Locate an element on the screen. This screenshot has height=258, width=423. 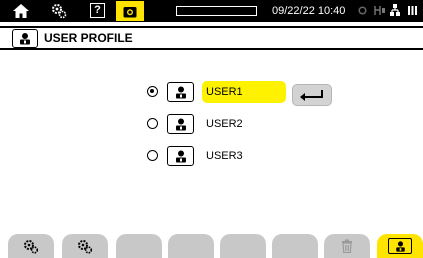
tab-user-profile is located at coordinates (400, 246).